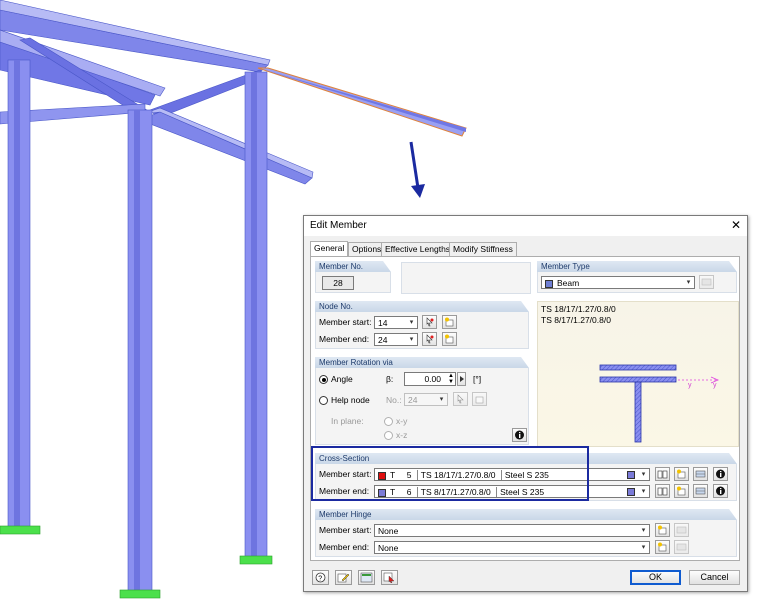 Image resolution: width=760 pixels, height=606 pixels. I want to click on member-no-field: 28, so click(338, 283).